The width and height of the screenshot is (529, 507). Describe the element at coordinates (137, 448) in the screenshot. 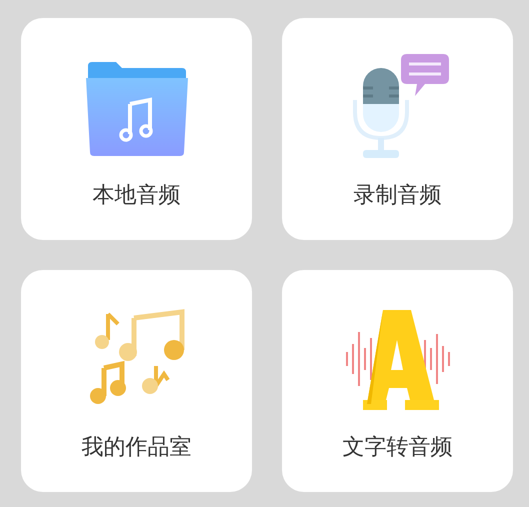

I see `card-label: 我的作品室` at that location.